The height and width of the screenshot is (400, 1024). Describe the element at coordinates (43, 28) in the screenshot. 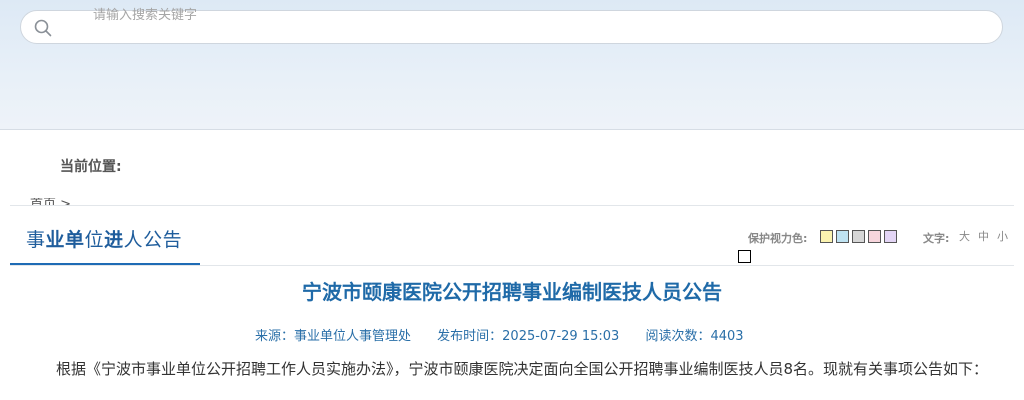

I see `search-icon` at that location.